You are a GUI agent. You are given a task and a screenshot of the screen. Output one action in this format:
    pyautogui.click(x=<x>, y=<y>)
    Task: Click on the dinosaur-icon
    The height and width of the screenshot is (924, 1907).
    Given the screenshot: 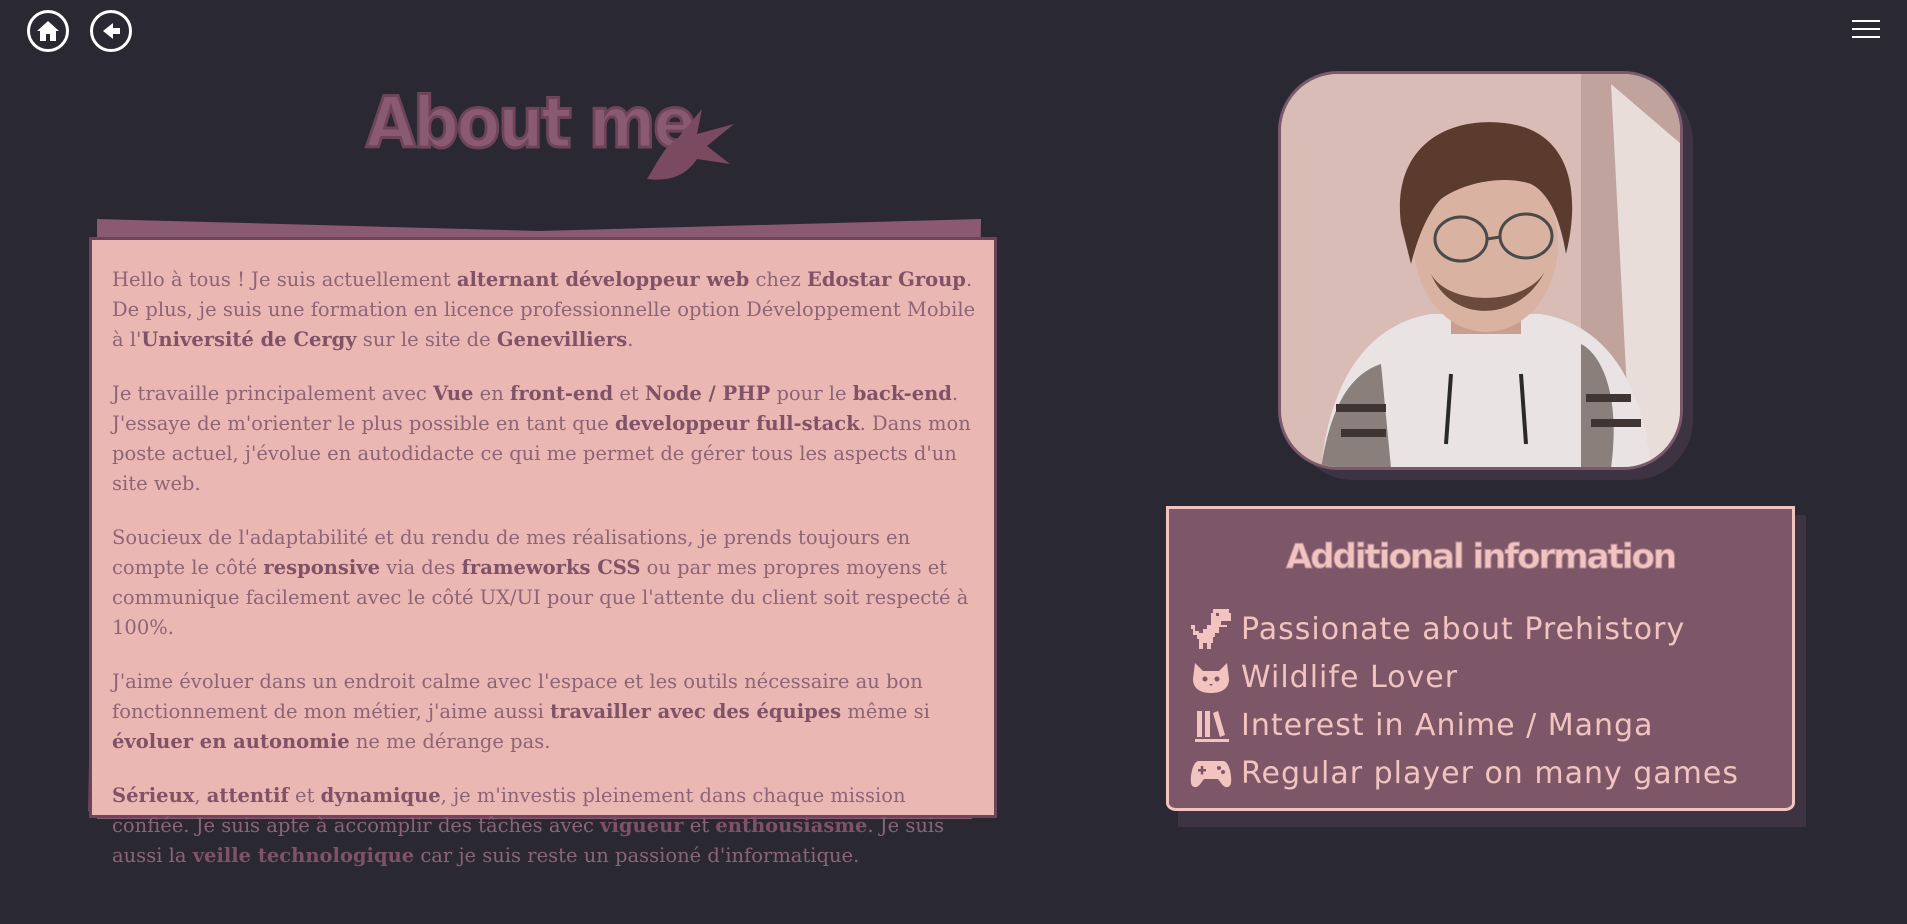 What is the action you would take?
    pyautogui.click(x=1211, y=629)
    